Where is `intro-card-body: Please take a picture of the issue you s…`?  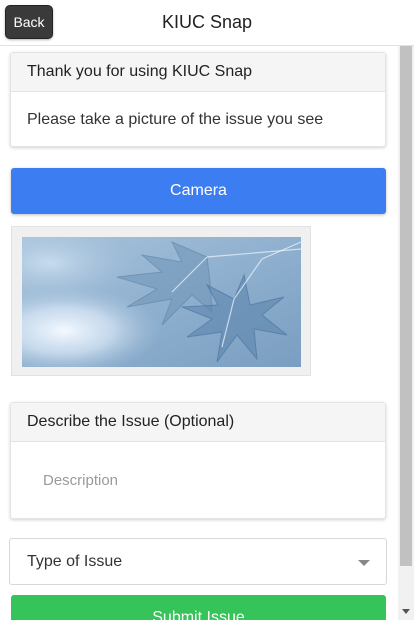
intro-card-body: Please take a picture of the issue you s… is located at coordinates (175, 119).